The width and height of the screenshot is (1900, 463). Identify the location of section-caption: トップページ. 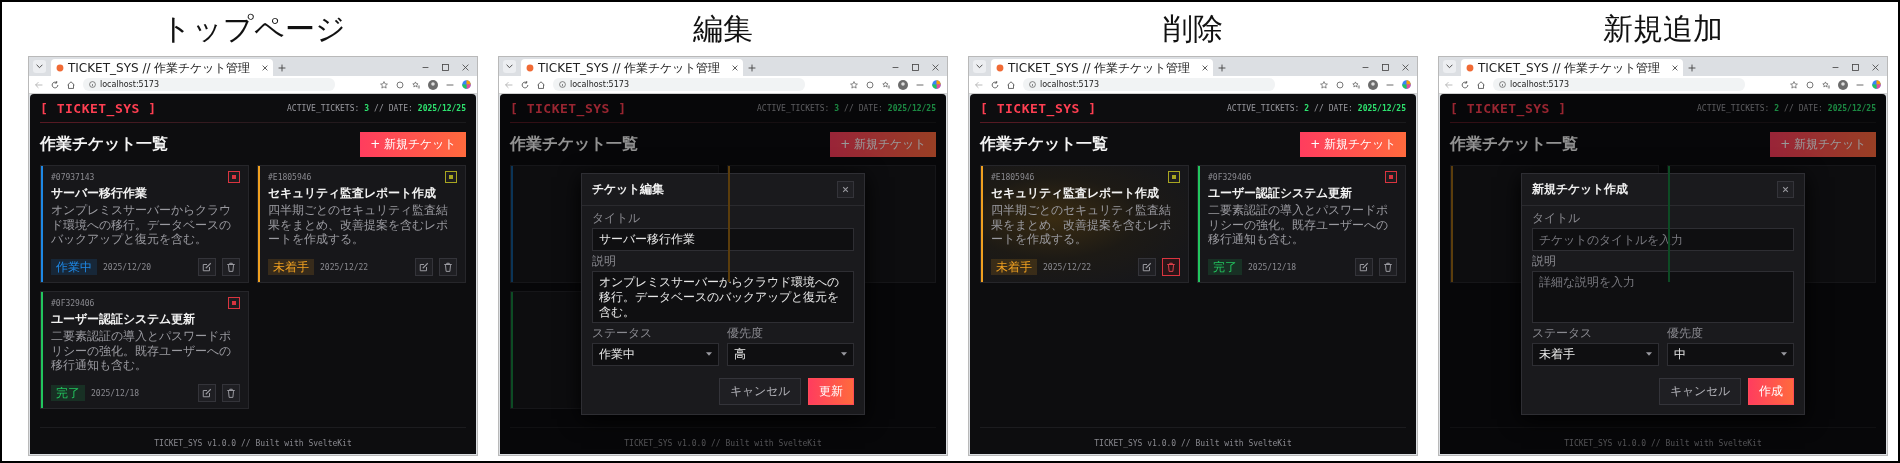
(253, 28).